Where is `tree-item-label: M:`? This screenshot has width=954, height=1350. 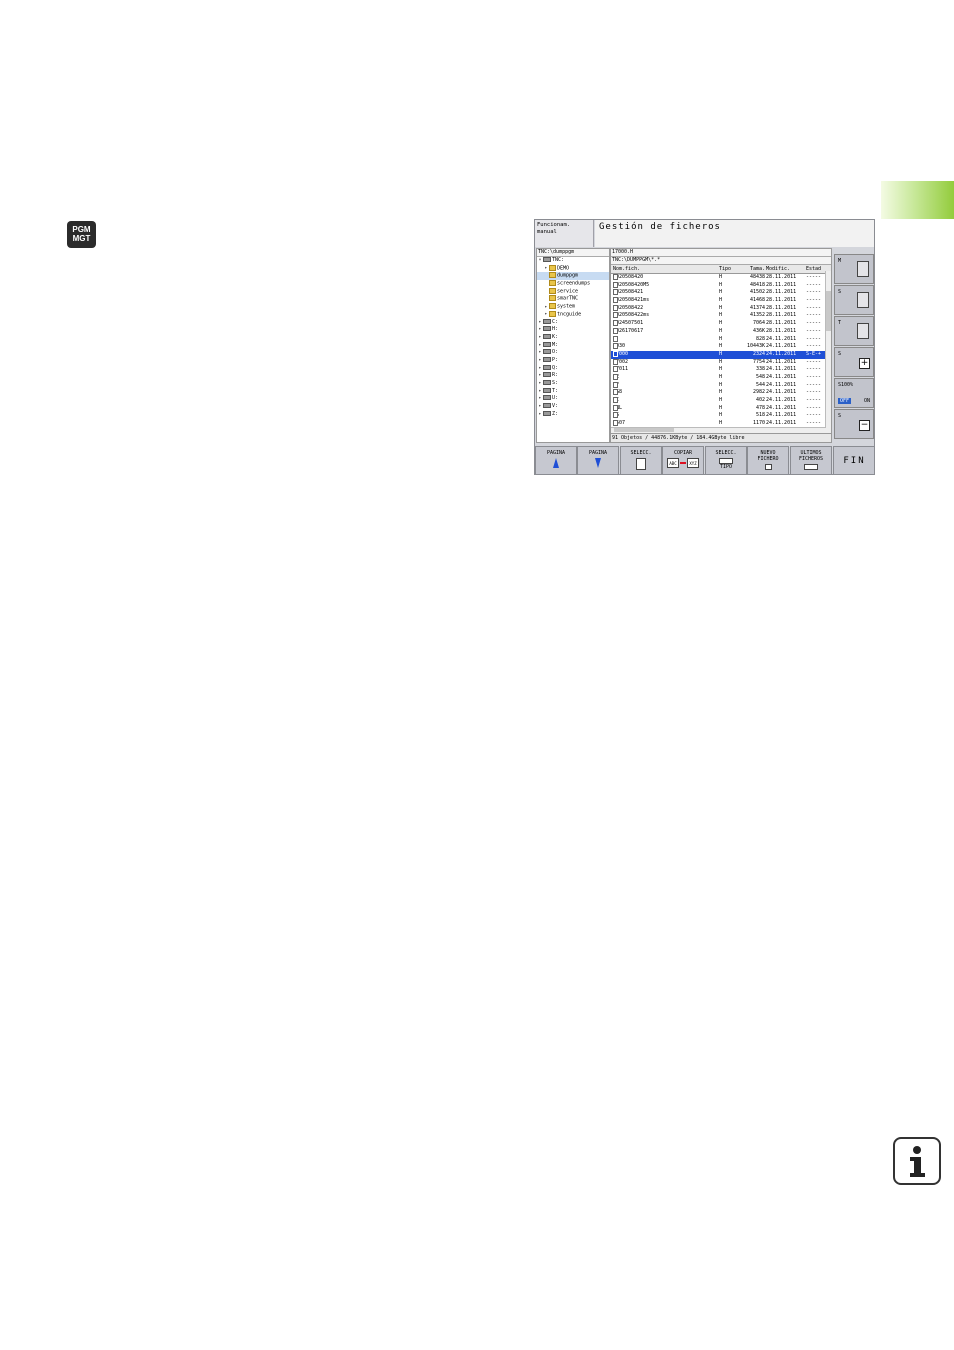 tree-item-label: M: is located at coordinates (555, 344).